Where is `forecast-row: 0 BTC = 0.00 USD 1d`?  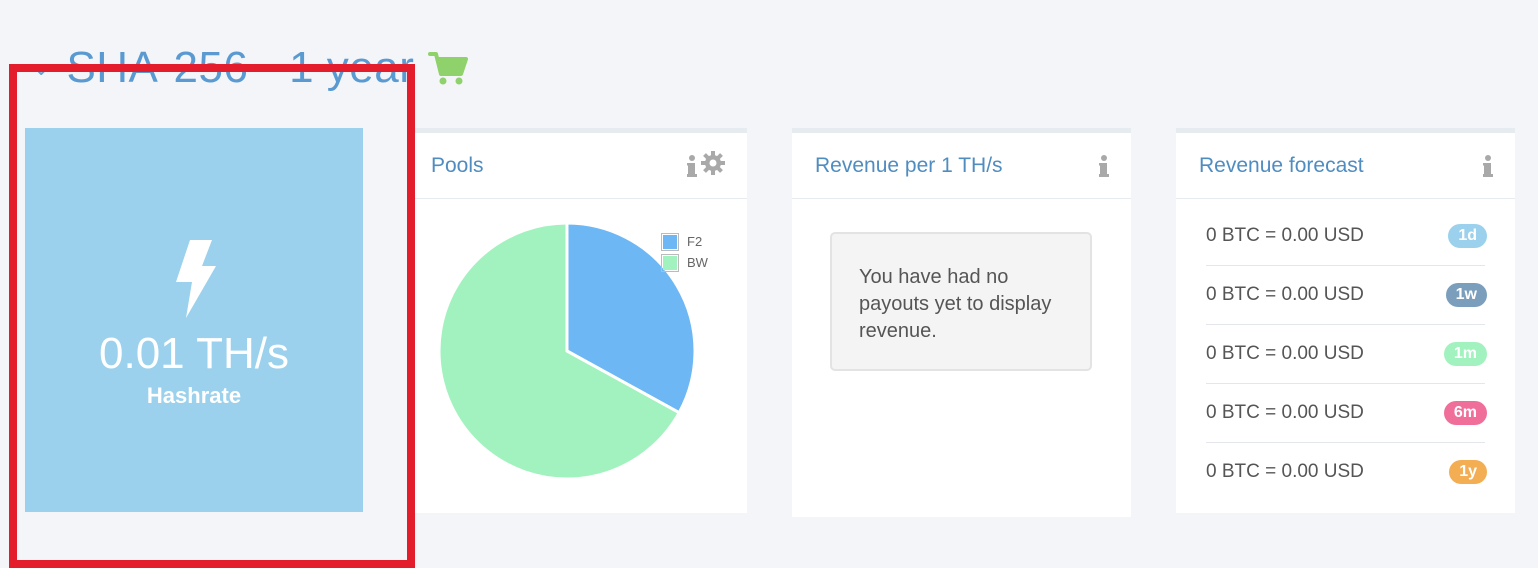 forecast-row: 0 BTC = 0.00 USD 1d is located at coordinates (1346, 236).